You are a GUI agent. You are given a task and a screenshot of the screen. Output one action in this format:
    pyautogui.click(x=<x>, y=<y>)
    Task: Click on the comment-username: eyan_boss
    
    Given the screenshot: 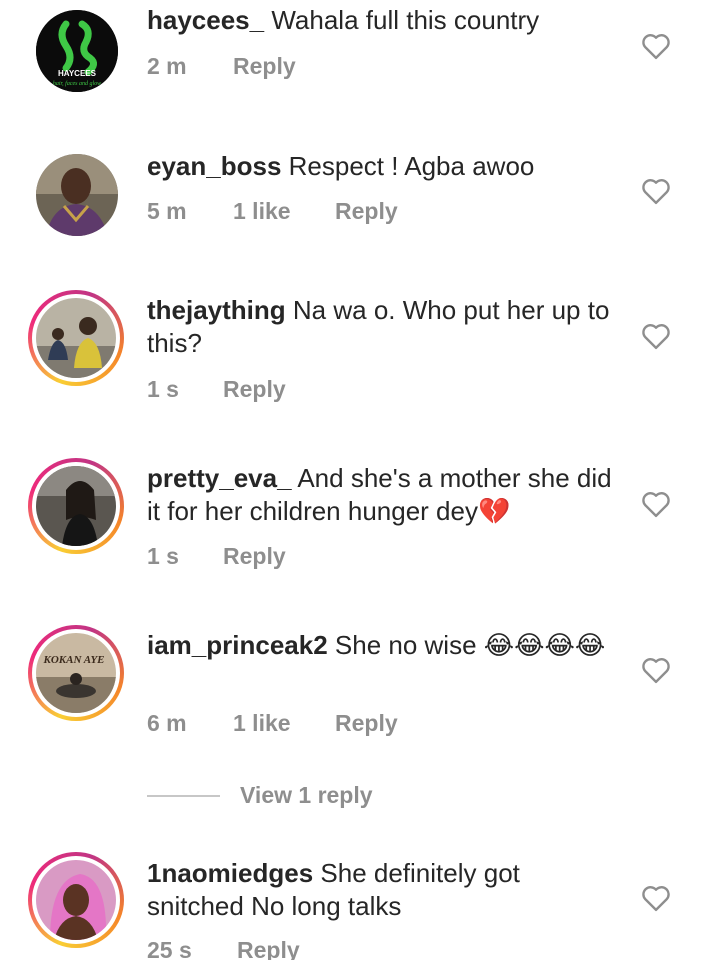 What is the action you would take?
    pyautogui.click(x=214, y=166)
    